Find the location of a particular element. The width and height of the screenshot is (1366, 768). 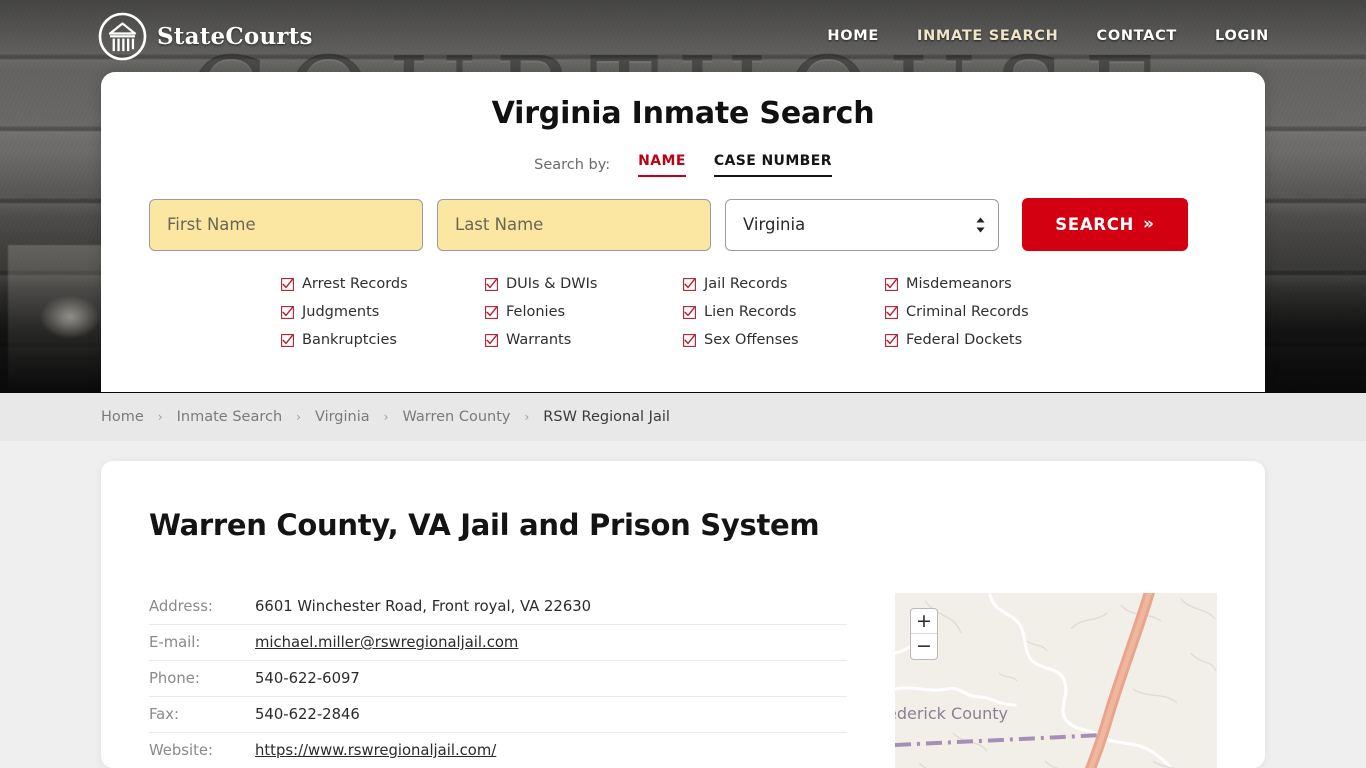

detail-key-email: E-mail: is located at coordinates (202, 642).